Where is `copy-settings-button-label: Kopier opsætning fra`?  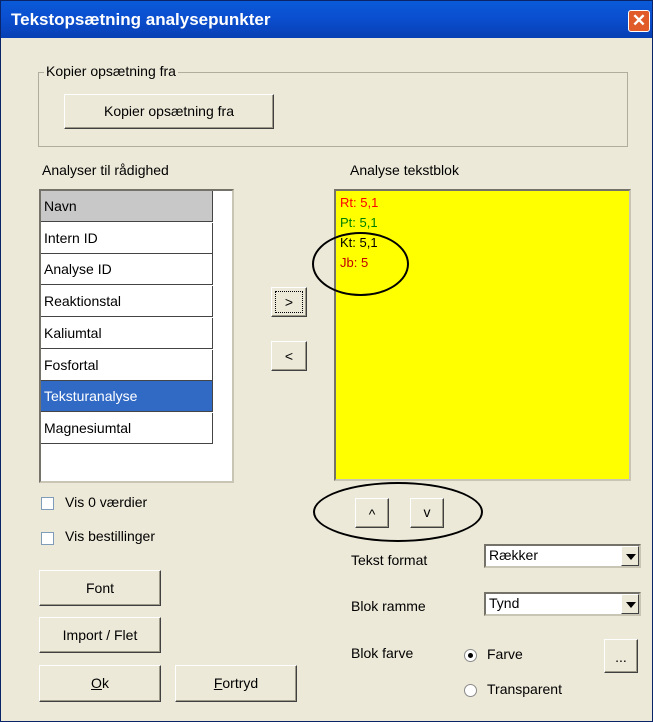 copy-settings-button-label: Kopier opsætning fra is located at coordinates (169, 111).